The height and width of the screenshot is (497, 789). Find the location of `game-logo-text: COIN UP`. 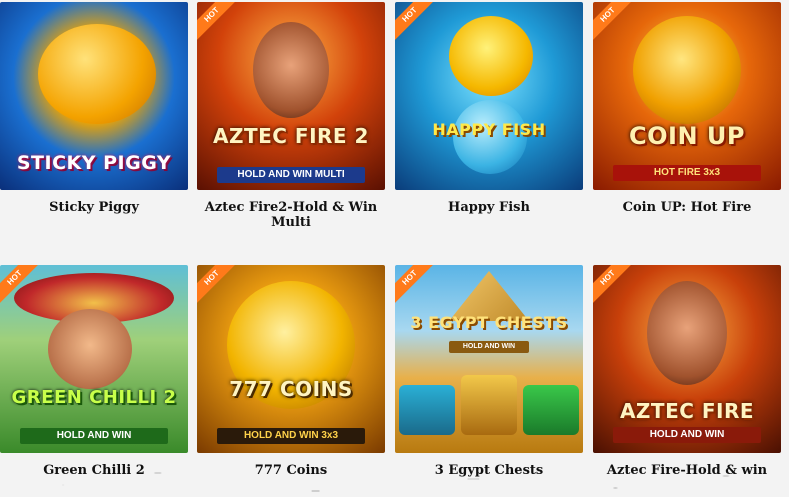

game-logo-text: COIN UP is located at coordinates (687, 136).